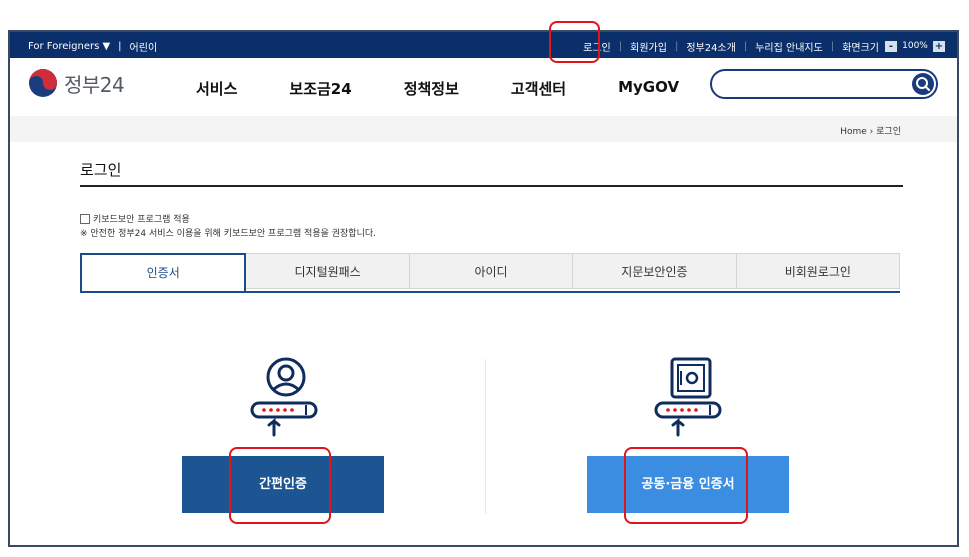  I want to click on page-title: 로그인, so click(101, 170).